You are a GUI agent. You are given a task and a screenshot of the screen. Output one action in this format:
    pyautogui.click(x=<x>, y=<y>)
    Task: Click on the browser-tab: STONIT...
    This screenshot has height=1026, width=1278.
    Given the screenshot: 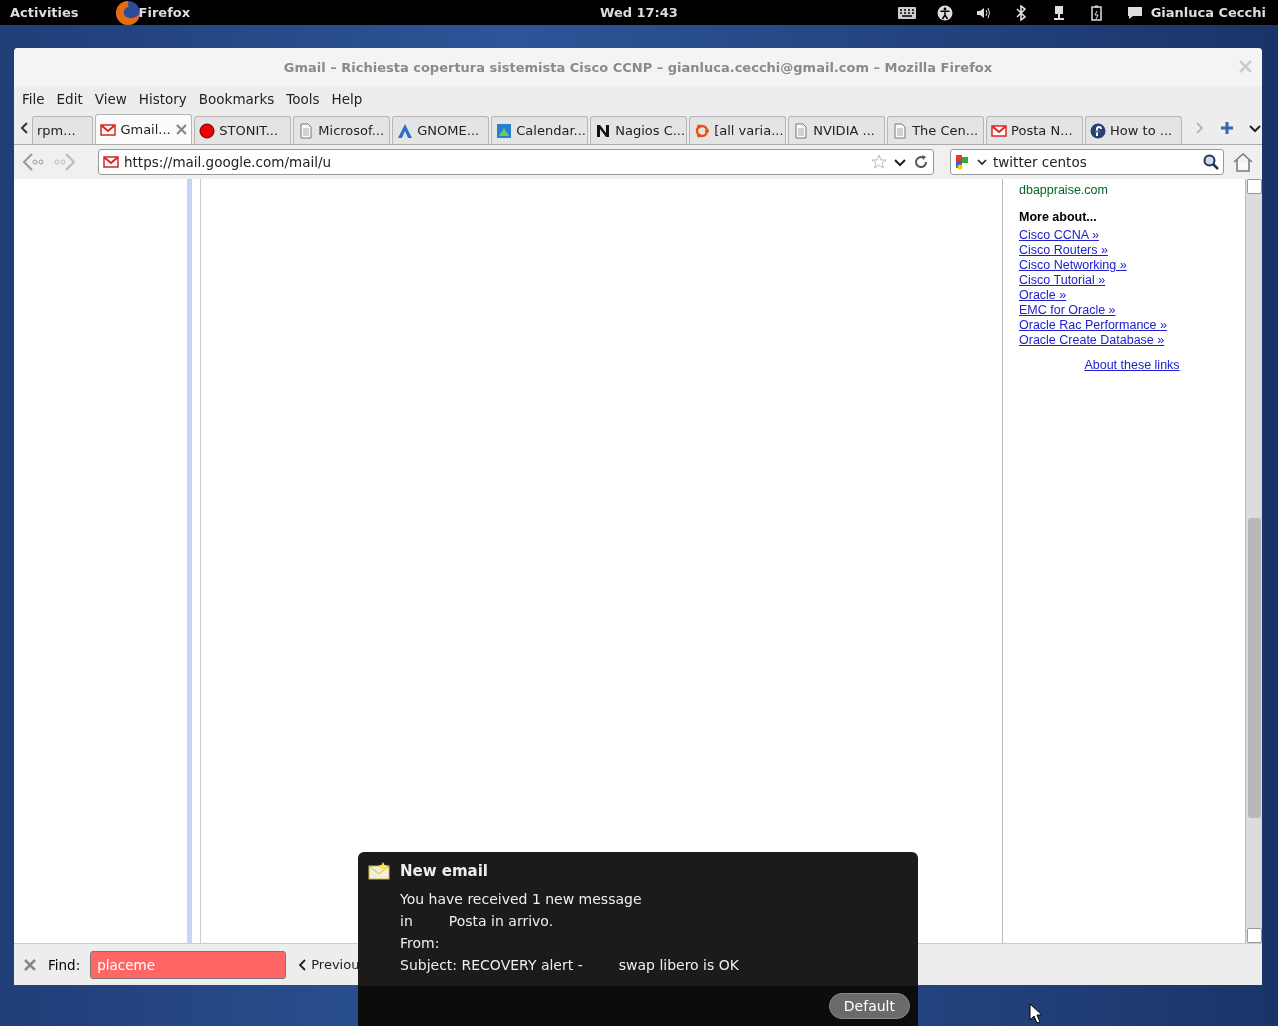 What is the action you would take?
    pyautogui.click(x=243, y=130)
    